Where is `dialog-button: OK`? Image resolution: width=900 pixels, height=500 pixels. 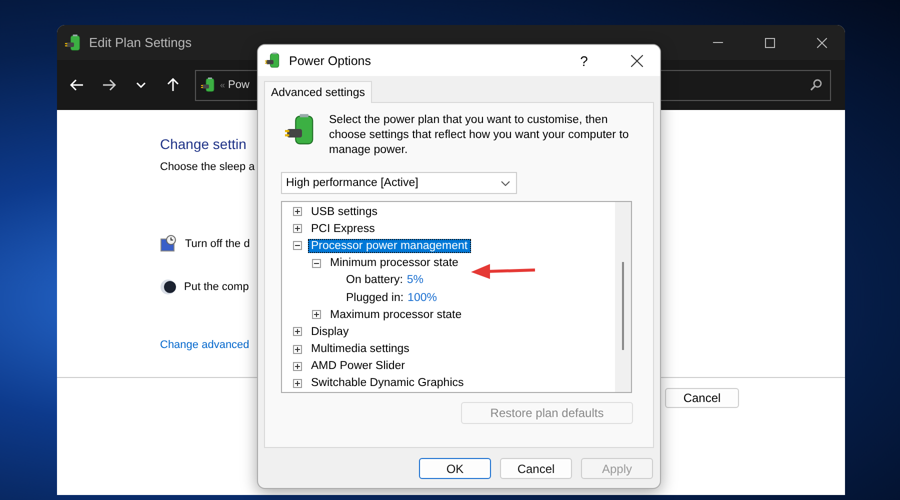 dialog-button: OK is located at coordinates (455, 468).